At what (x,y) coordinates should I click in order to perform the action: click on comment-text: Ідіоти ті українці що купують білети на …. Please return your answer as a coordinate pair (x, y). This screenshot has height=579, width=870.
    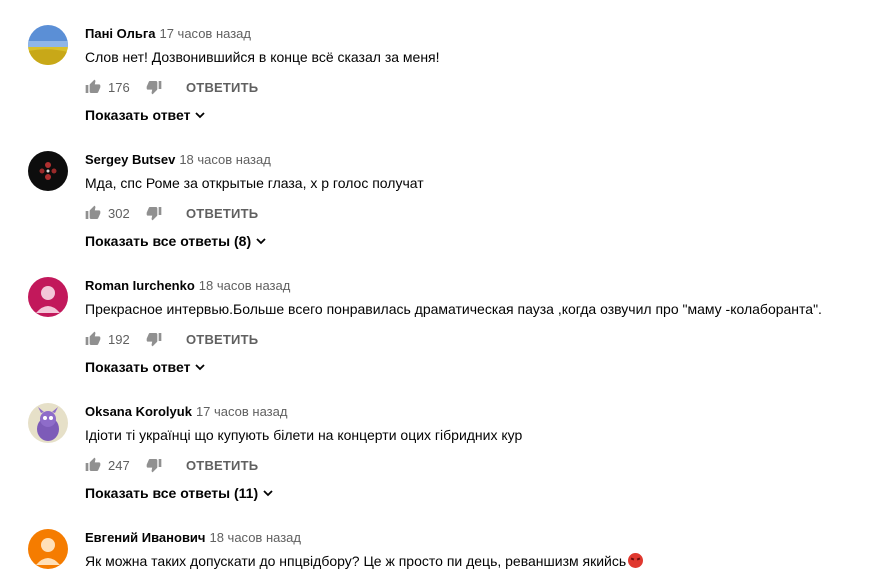
    Looking at the image, I should click on (304, 435).